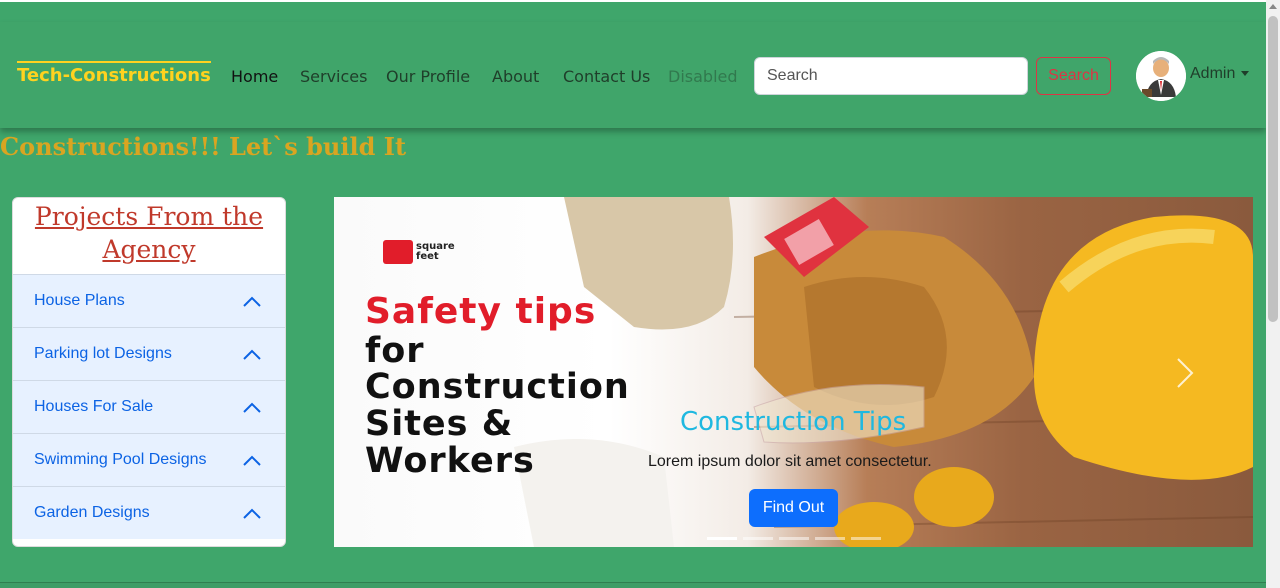 The image size is (1280, 588). Describe the element at coordinates (1213, 73) in the screenshot. I see `admin-label: Admin` at that location.